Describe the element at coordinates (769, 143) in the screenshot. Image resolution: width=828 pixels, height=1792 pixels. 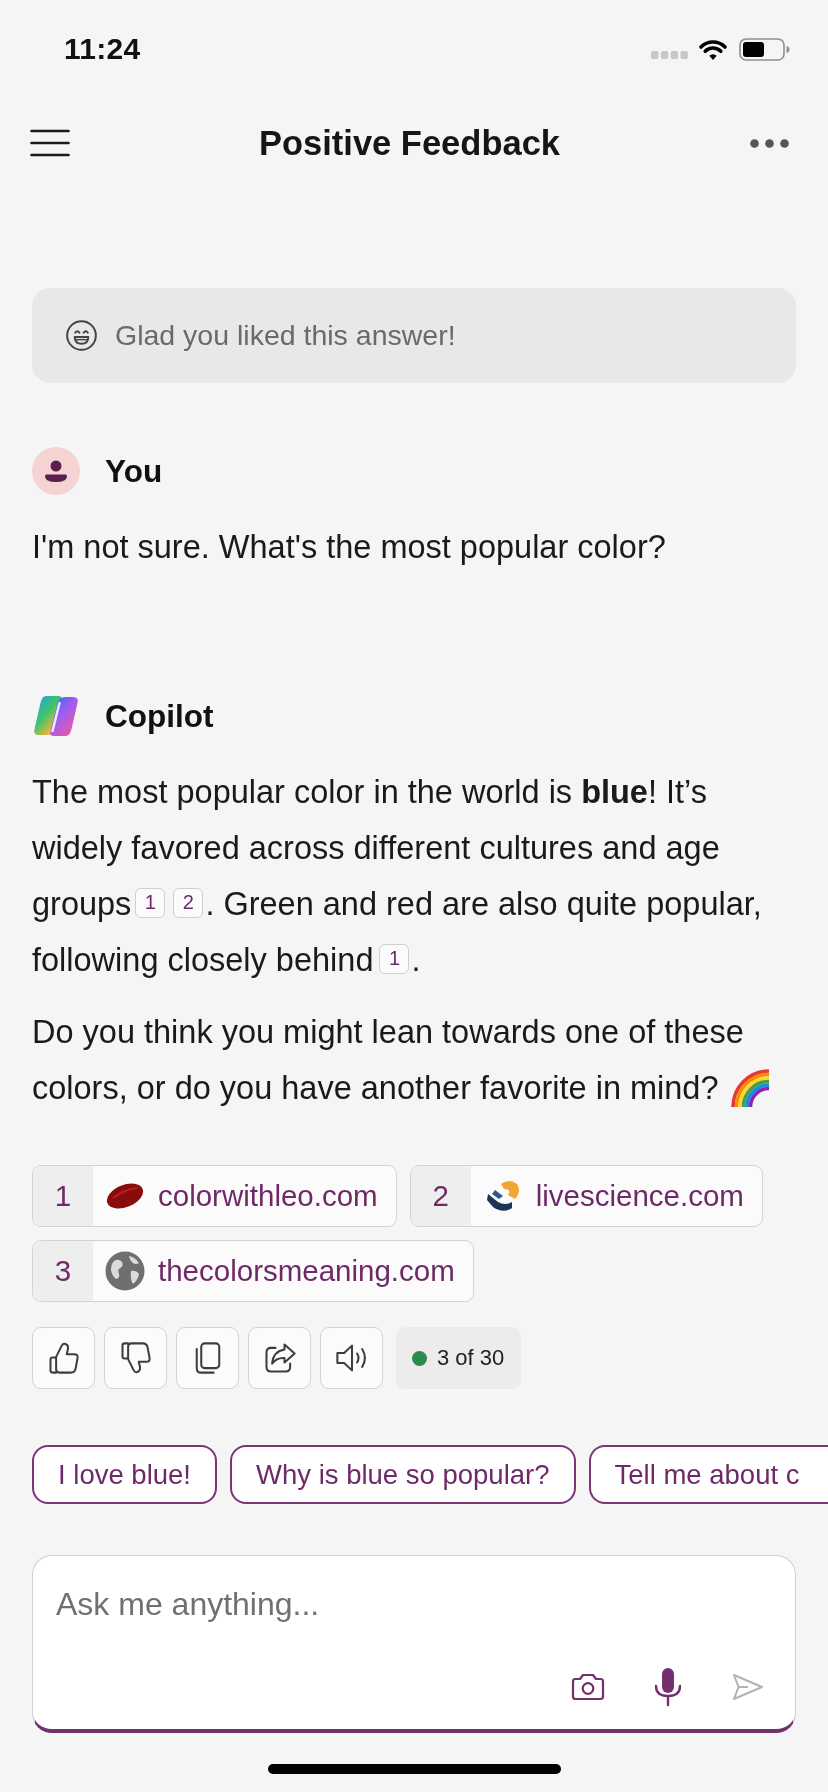
I see `more-icon` at that location.